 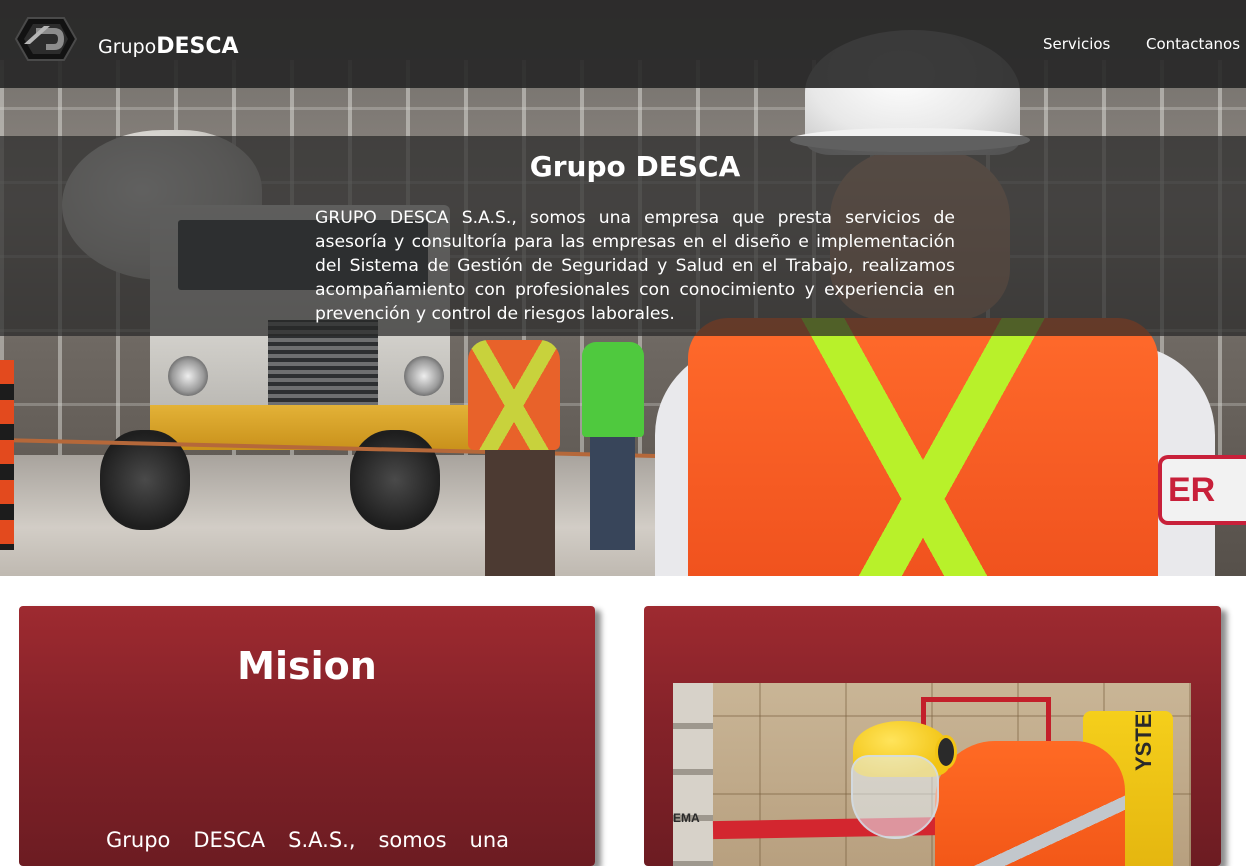 I want to click on nav-contactanos: Contactanos, so click(x=1193, y=44).